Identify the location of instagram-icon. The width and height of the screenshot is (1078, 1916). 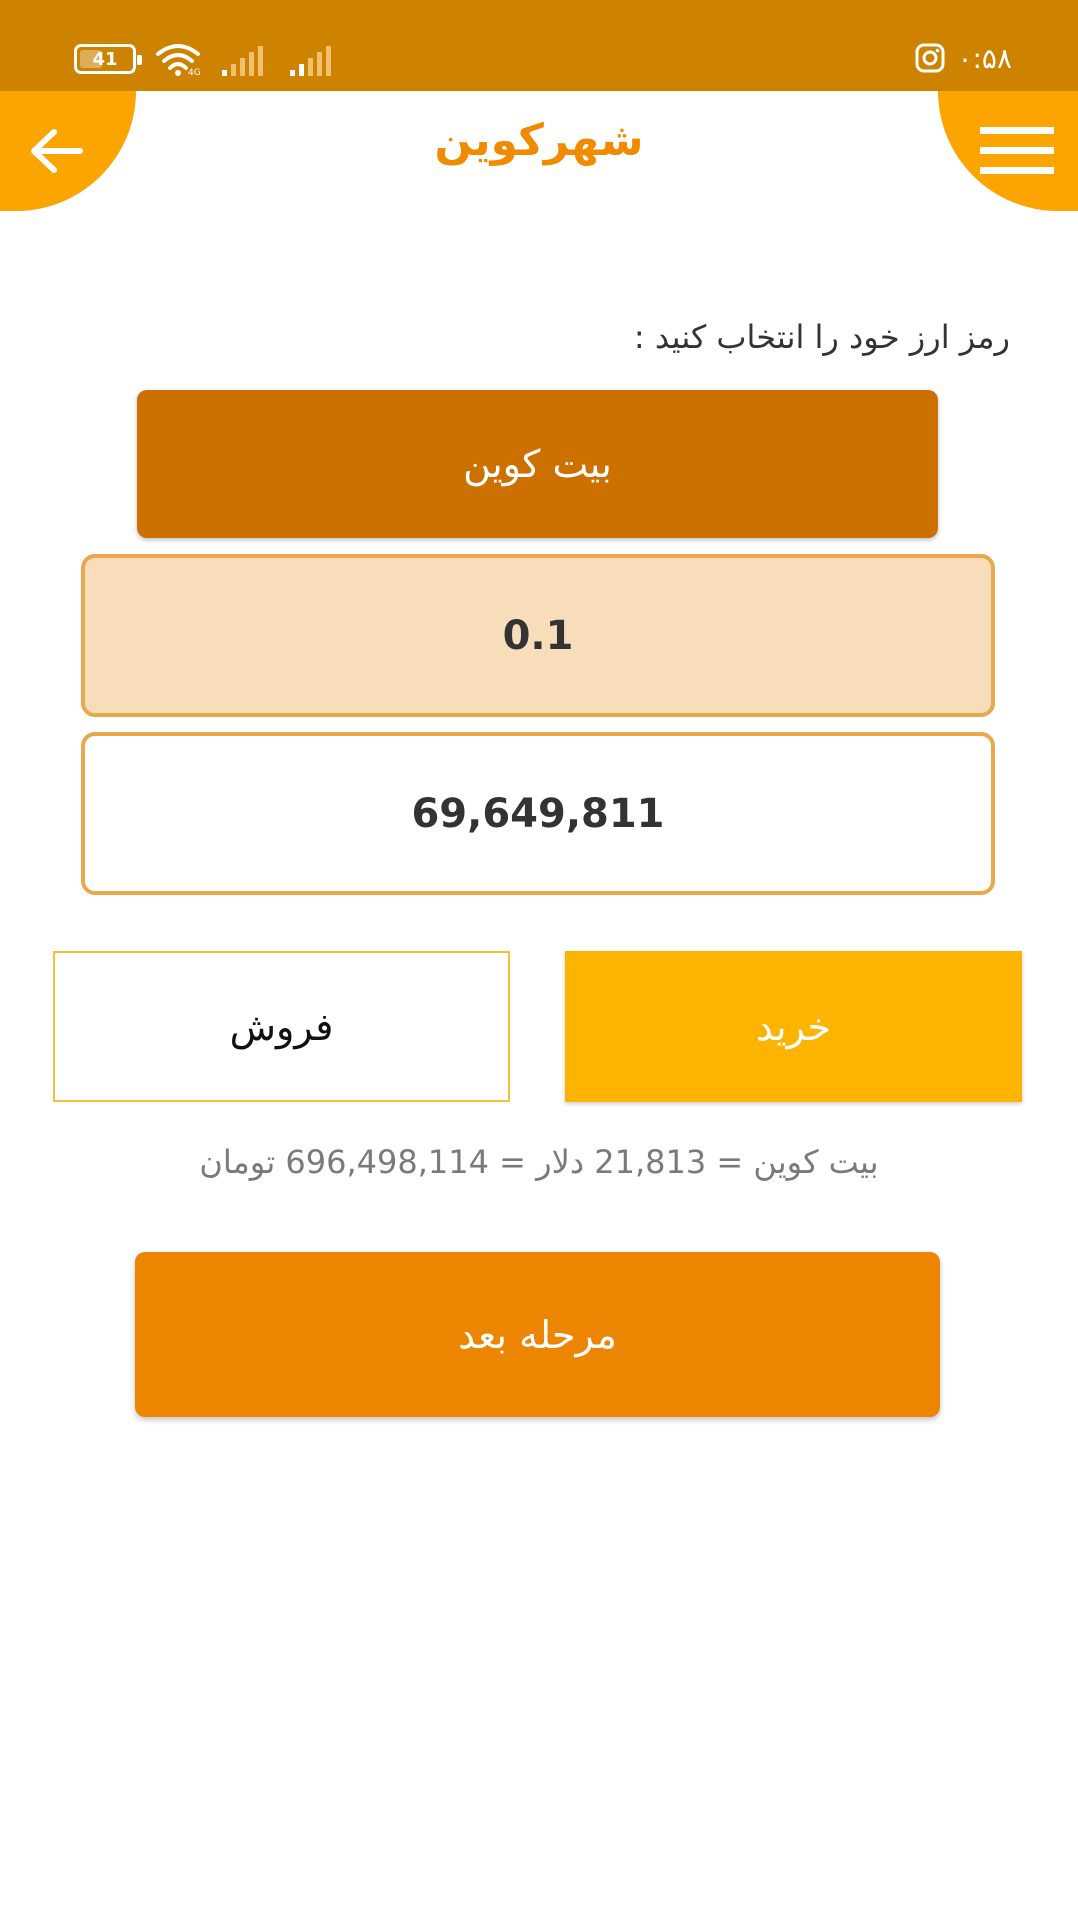
(930, 58).